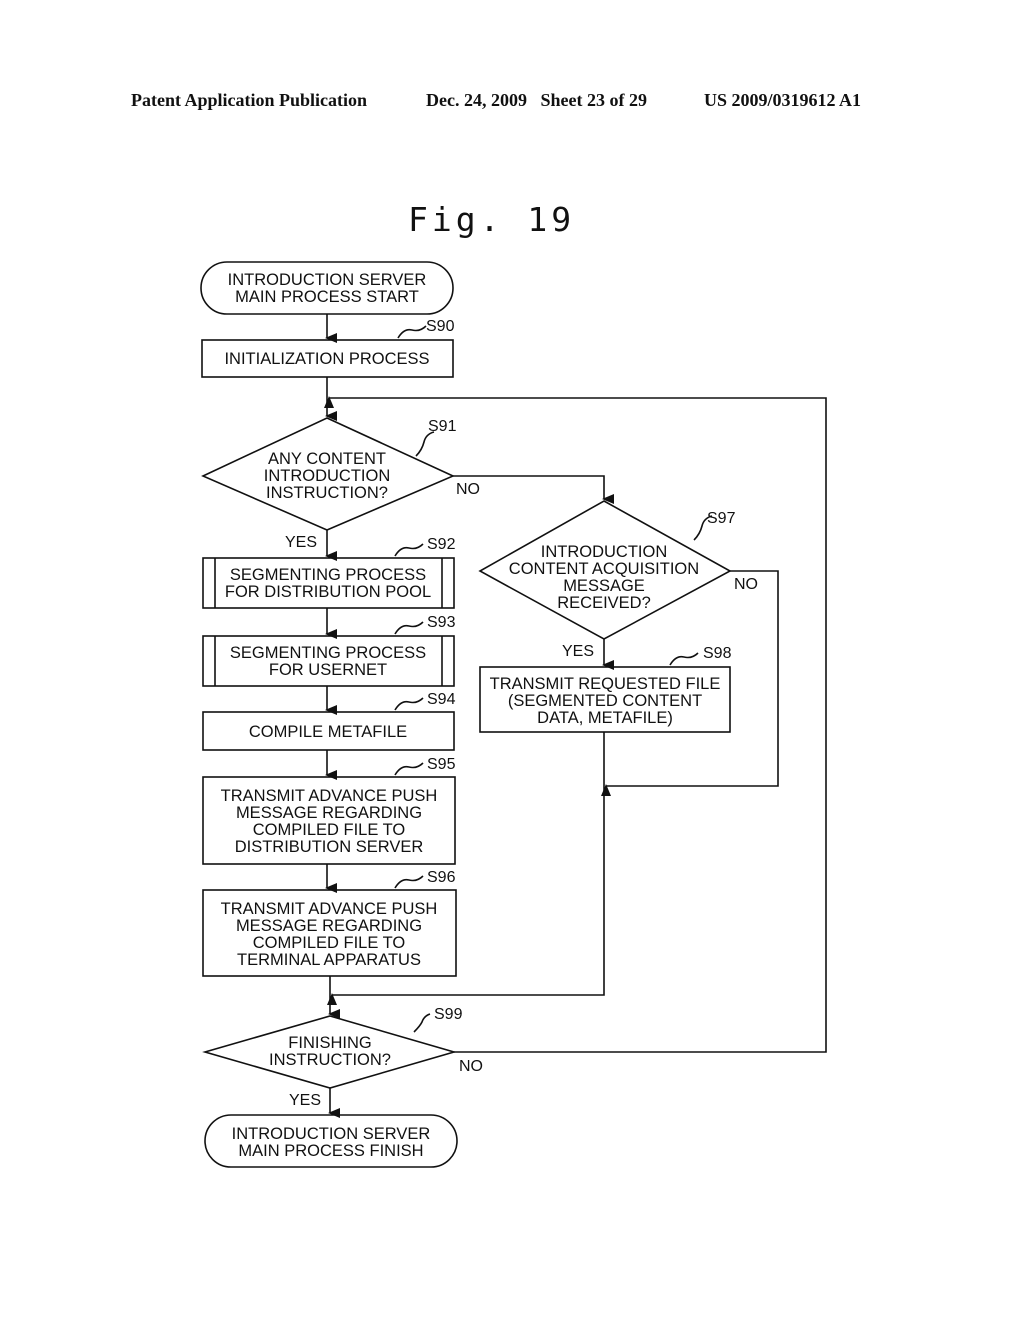  Describe the element at coordinates (329, 847) in the screenshot. I see `s95-line-4: DISTRIBUTION SERVER` at that location.